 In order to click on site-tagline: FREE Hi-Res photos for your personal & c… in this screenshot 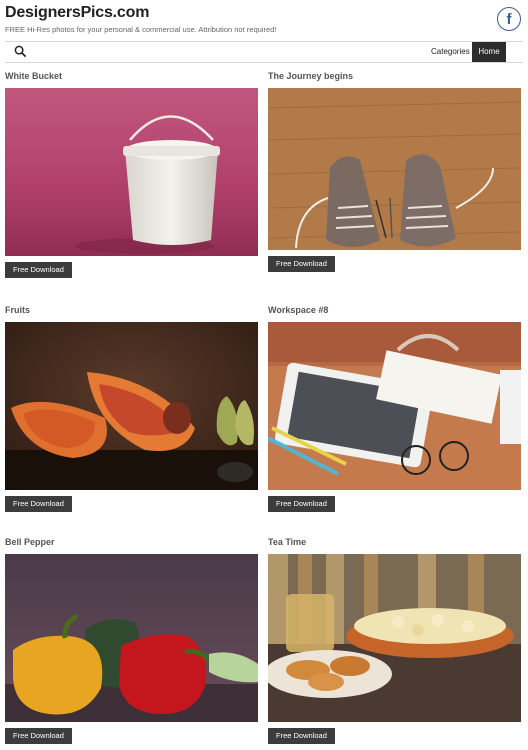, I will do `click(141, 29)`.